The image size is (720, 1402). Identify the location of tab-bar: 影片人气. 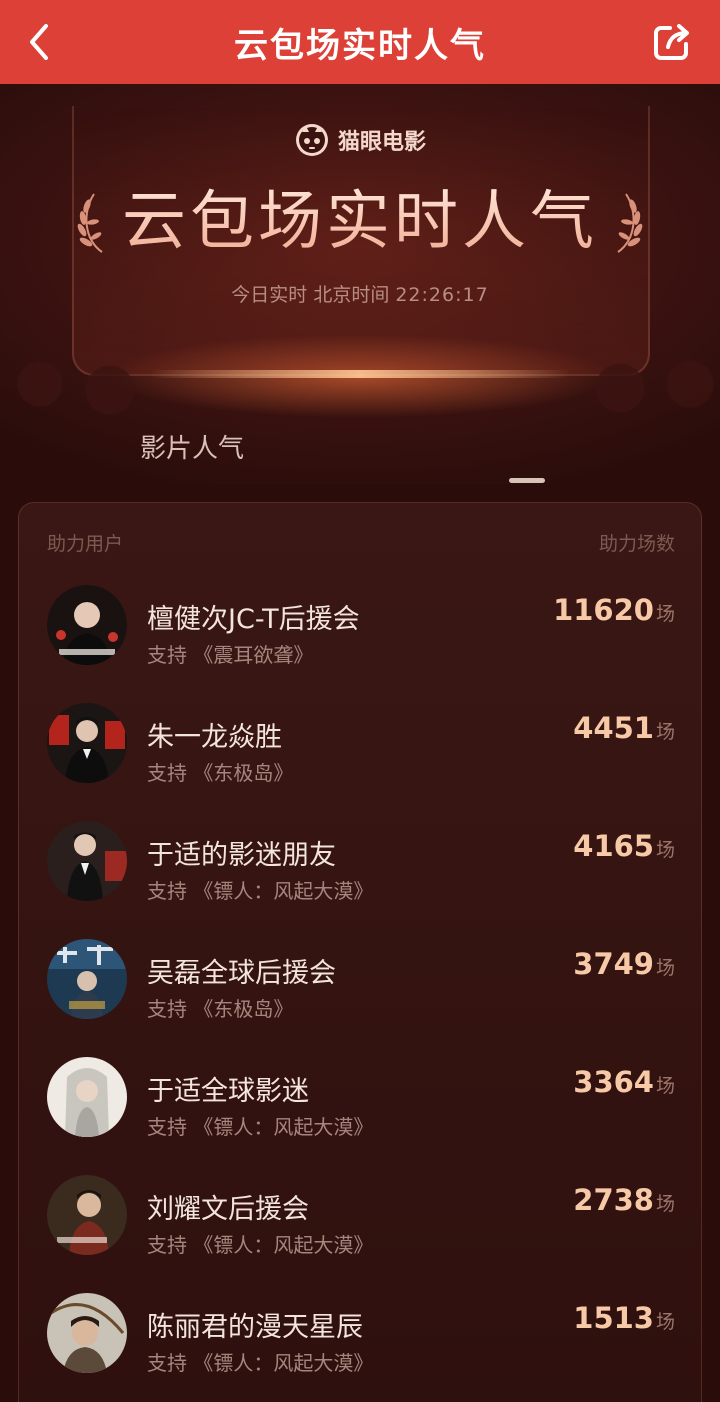
(360, 455).